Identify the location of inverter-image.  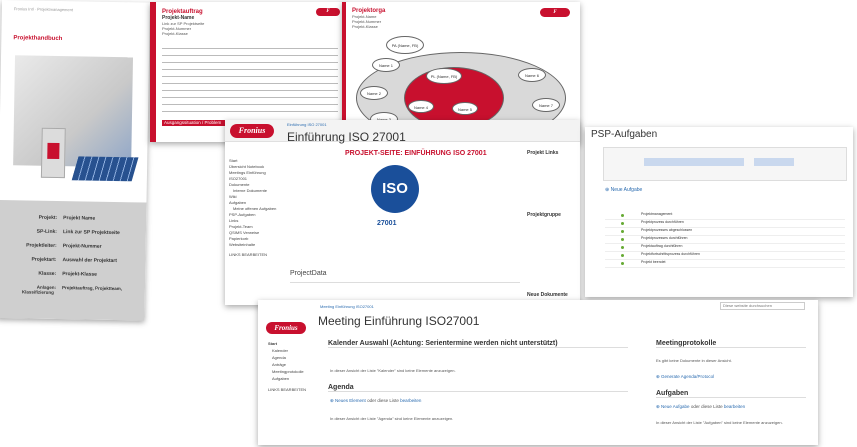
(53, 153).